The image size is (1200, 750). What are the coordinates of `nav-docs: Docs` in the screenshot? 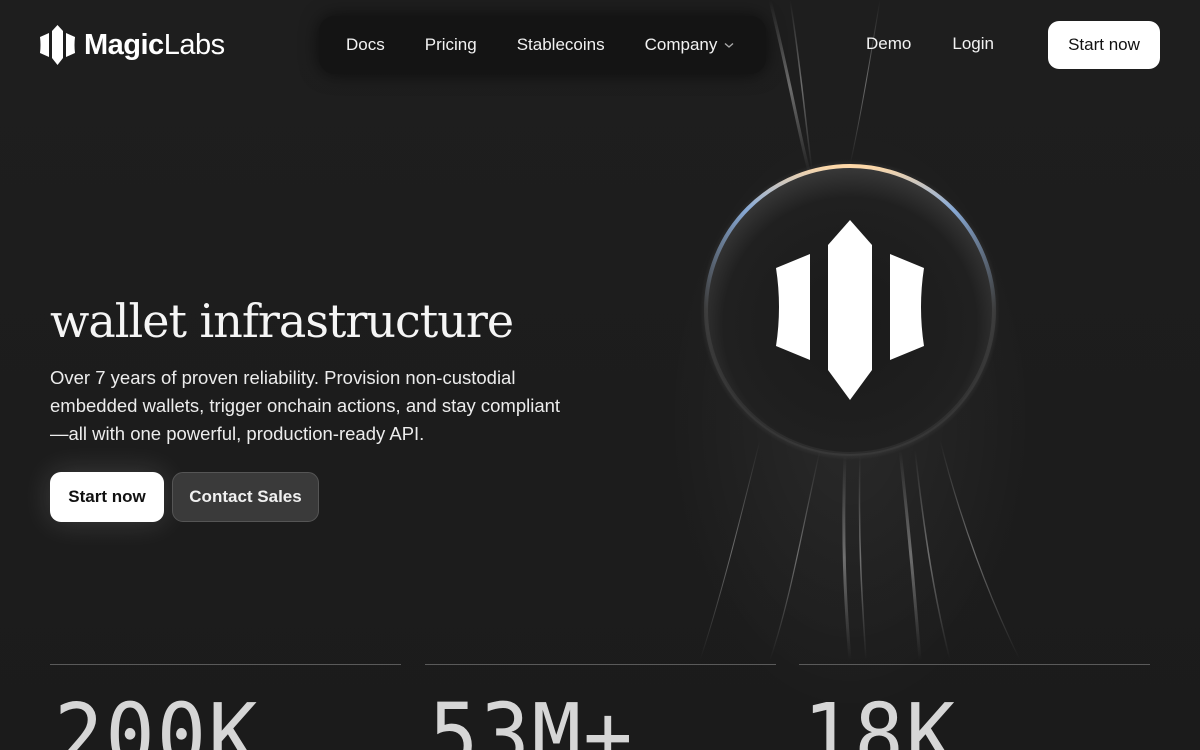 It's located at (365, 45).